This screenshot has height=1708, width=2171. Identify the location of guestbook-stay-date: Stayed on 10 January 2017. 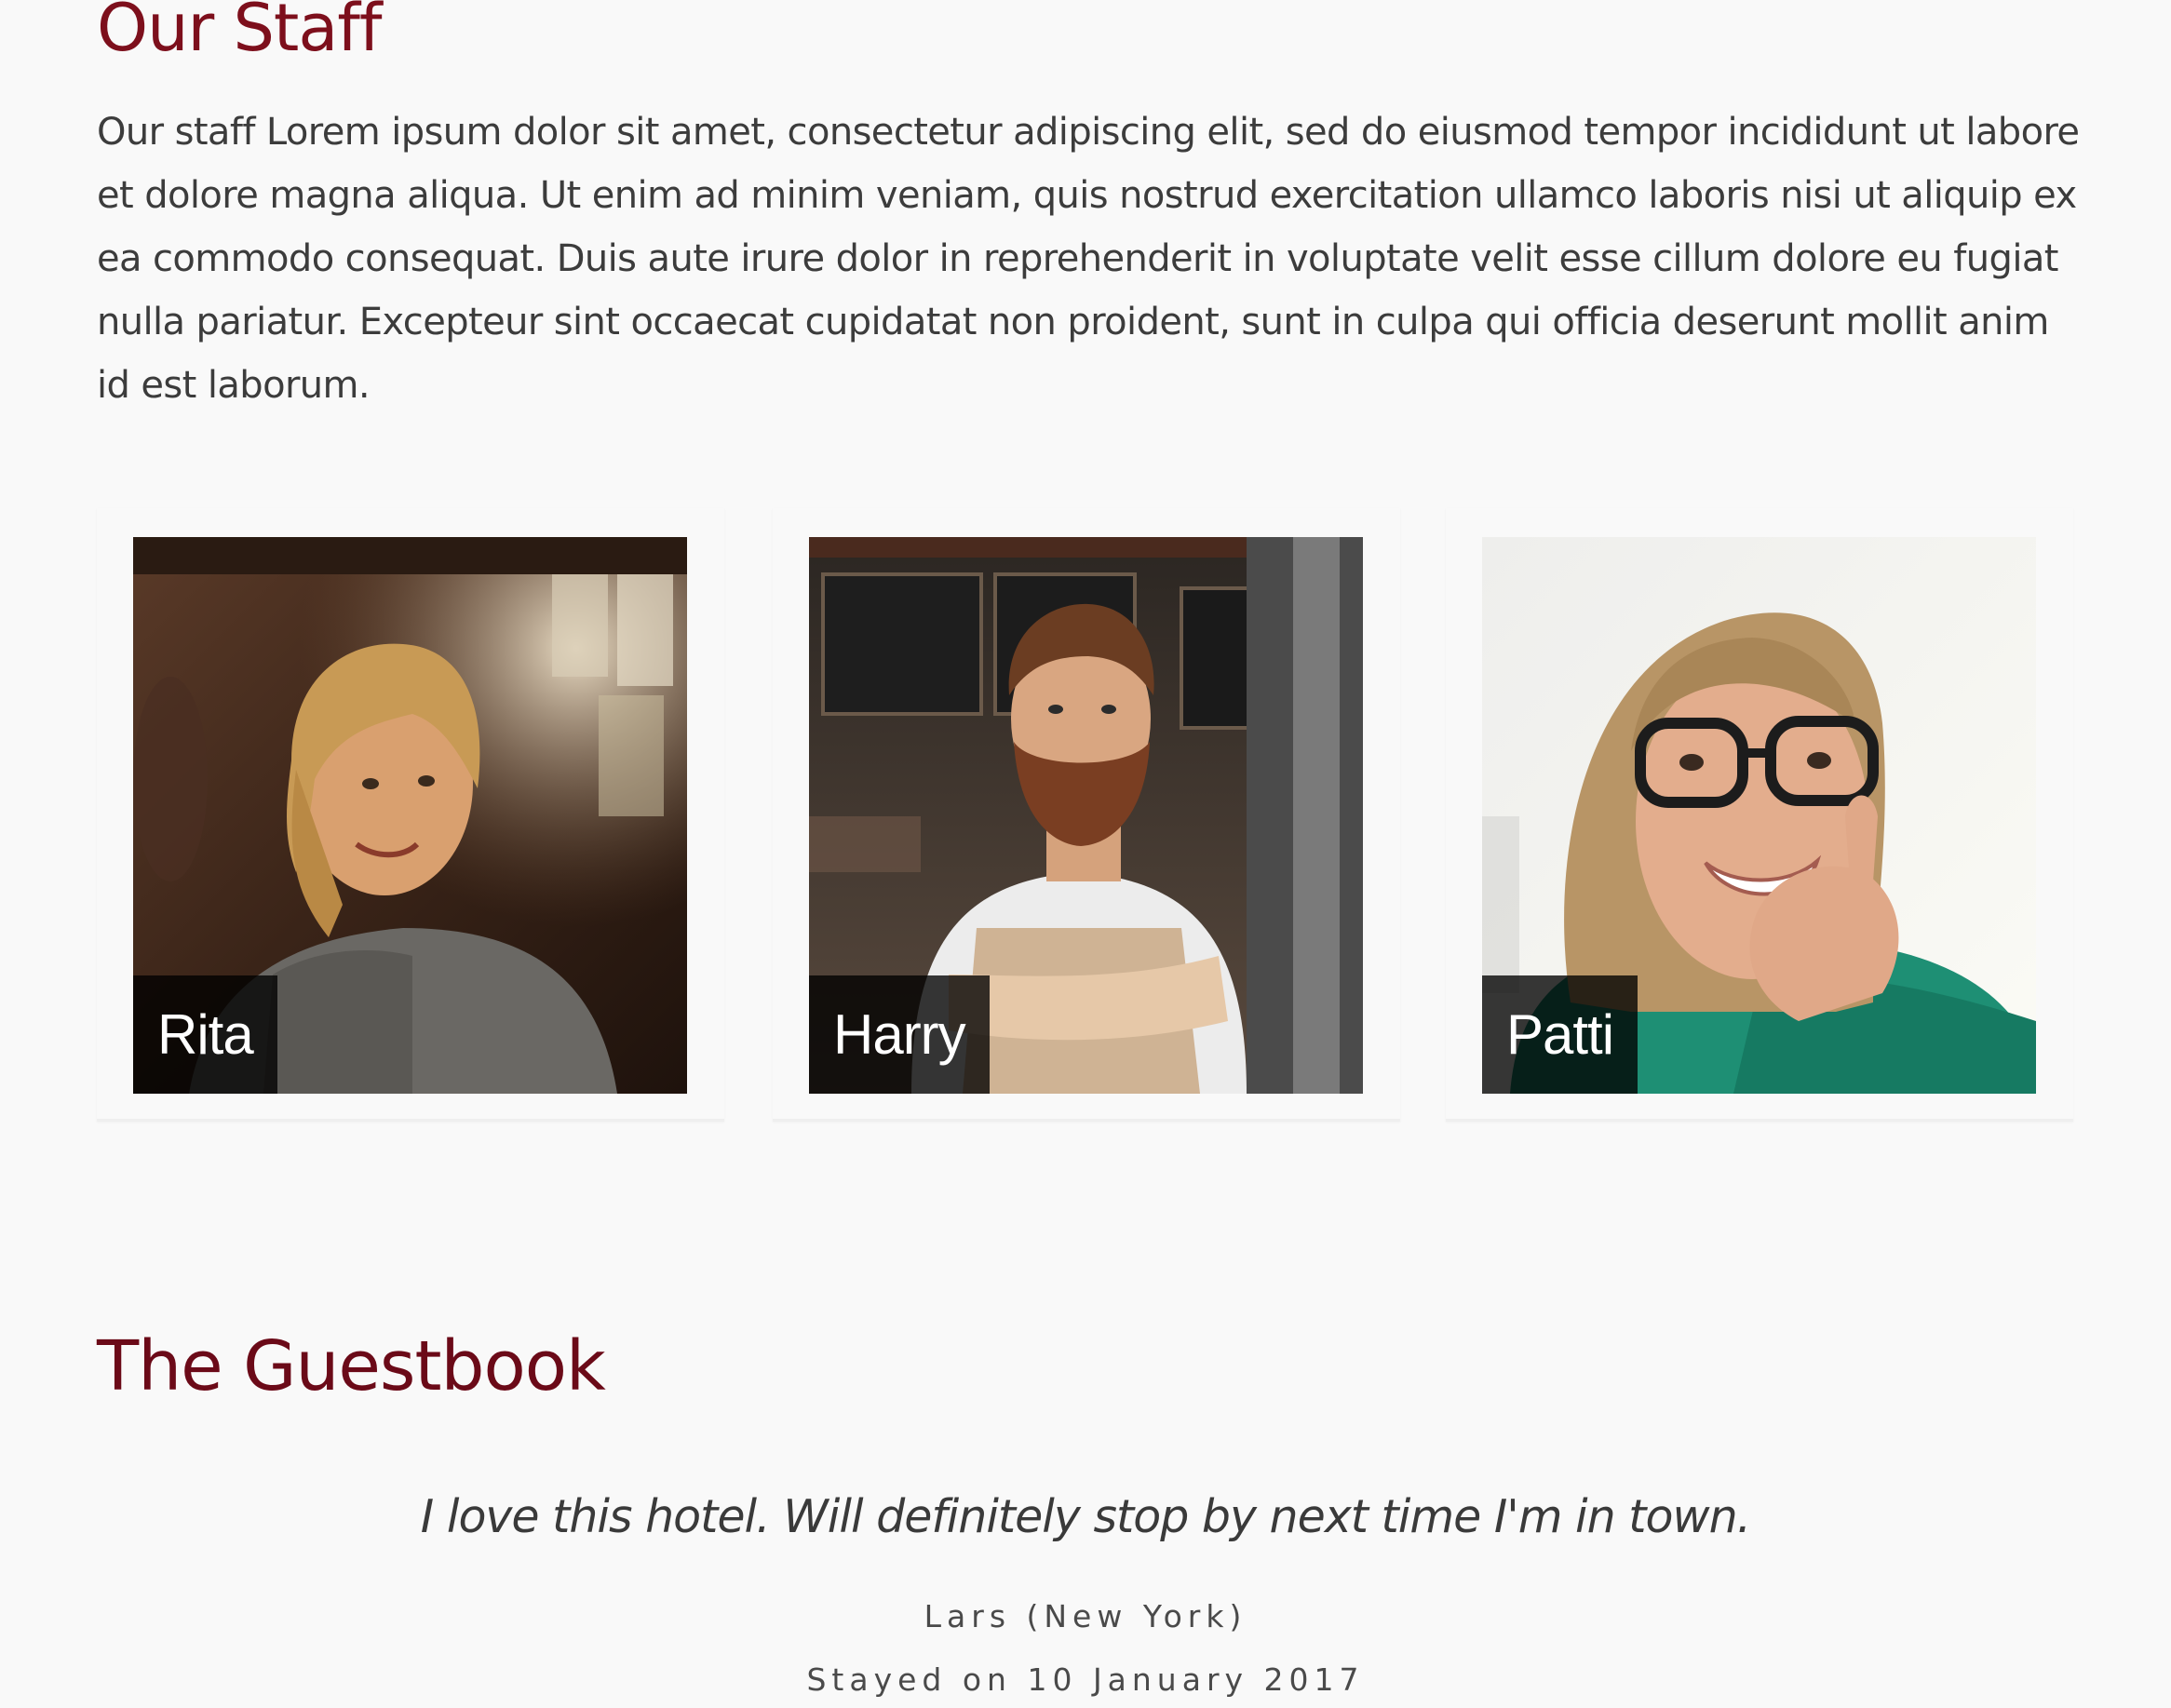
(1085, 1679).